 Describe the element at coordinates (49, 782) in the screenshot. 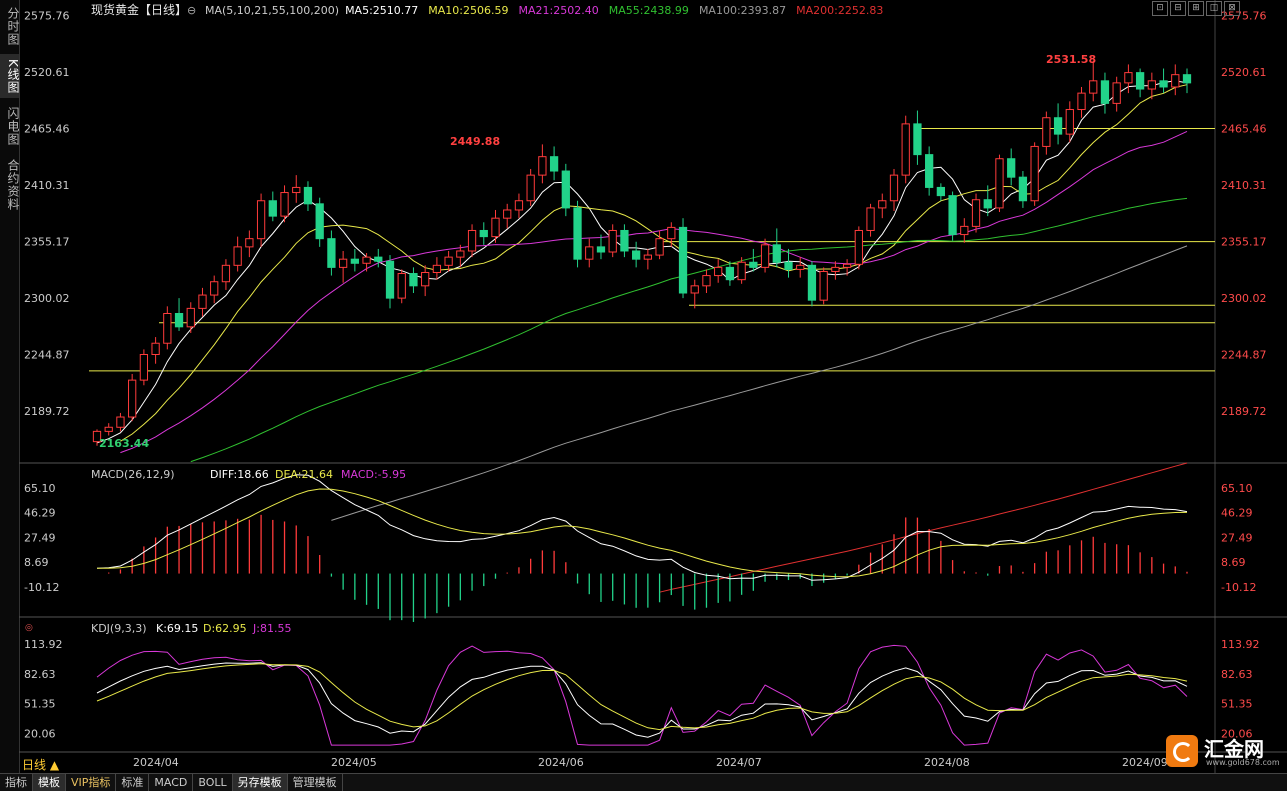

I see `tab-template: 模板` at that location.